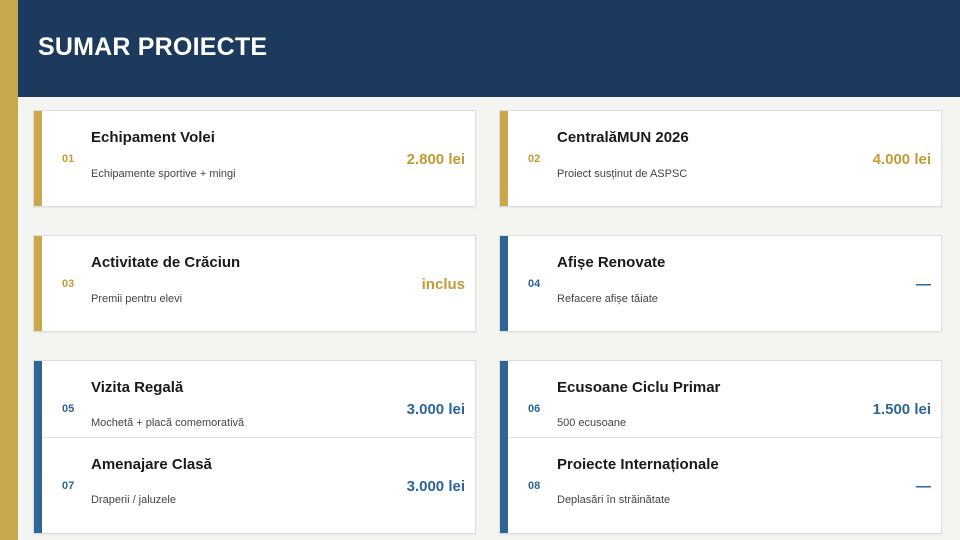  I want to click on project-description: Proiect susținut de ASPSC, so click(622, 174).